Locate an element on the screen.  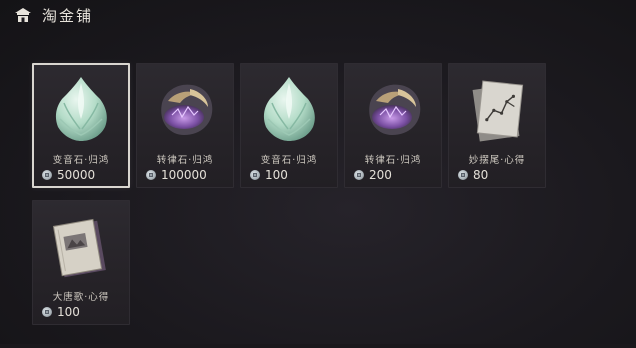
item-price: 100000 is located at coordinates (184, 175).